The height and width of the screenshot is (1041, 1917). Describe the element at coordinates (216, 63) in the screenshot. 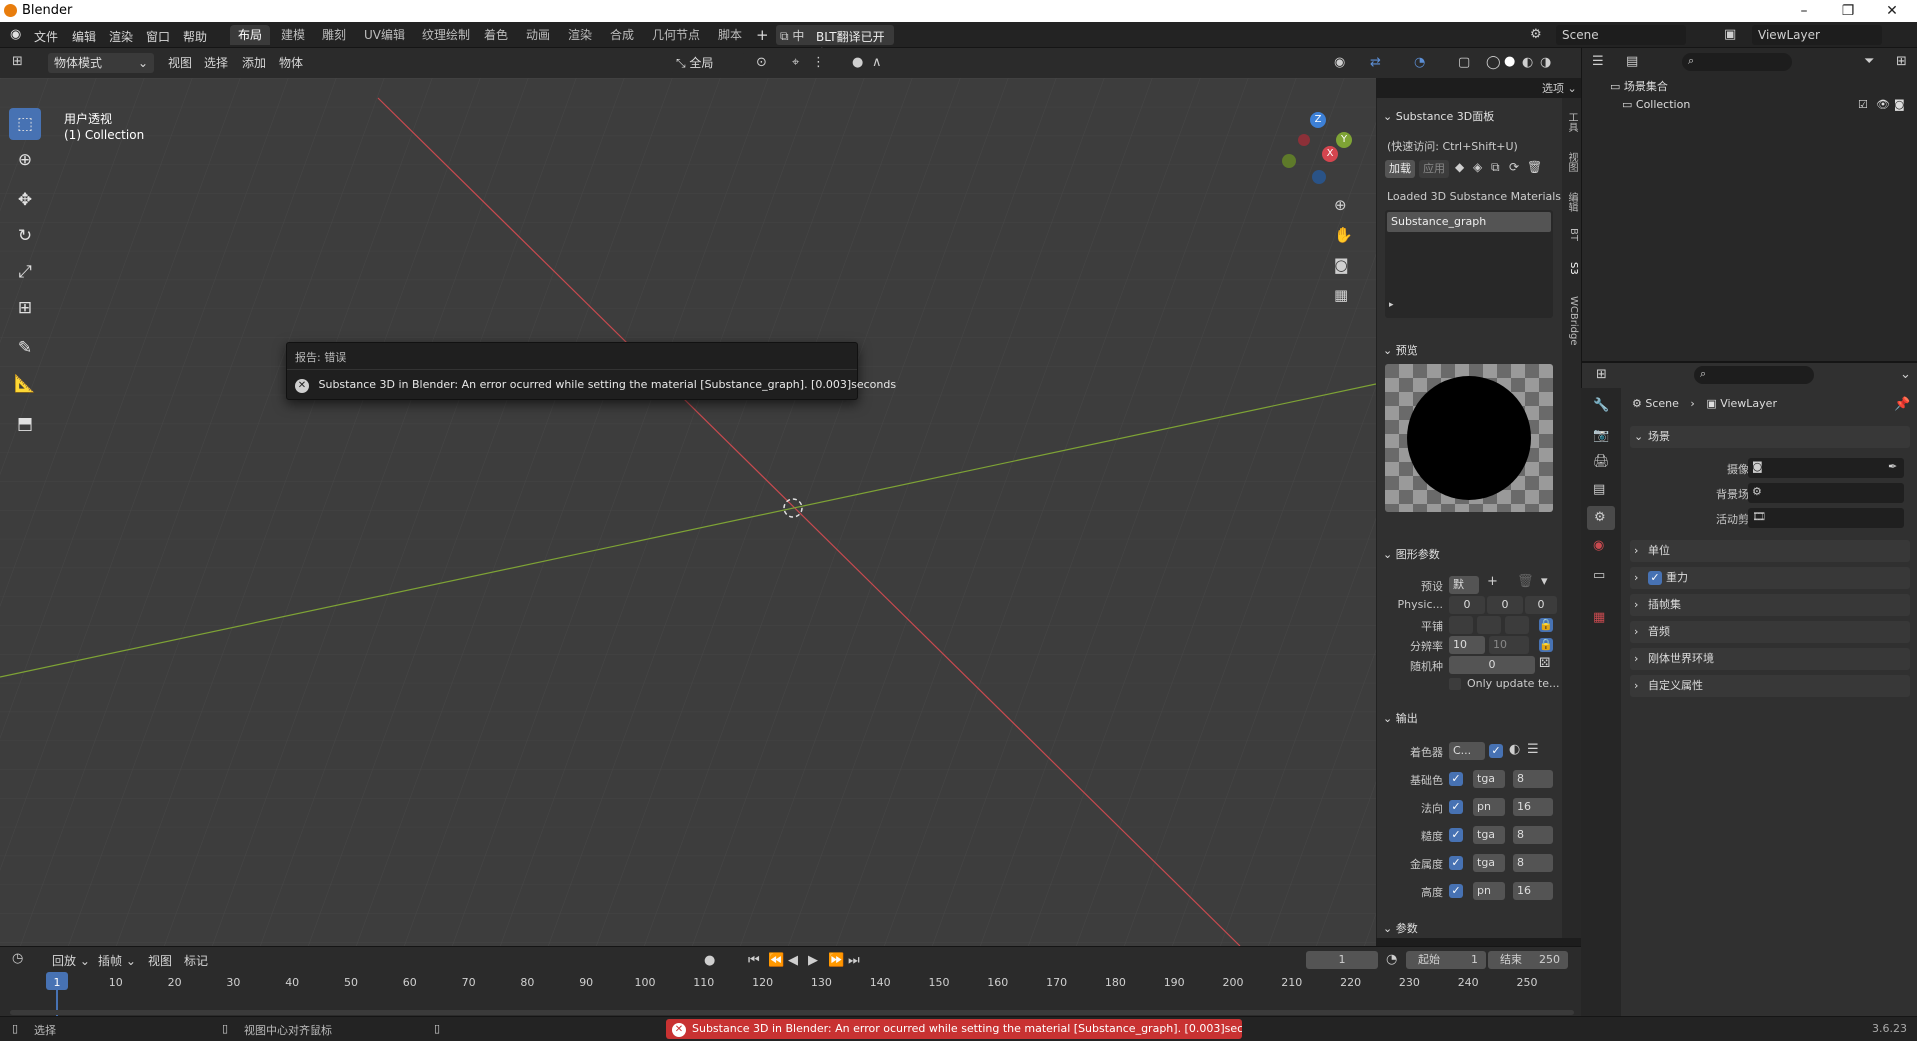

I see `menu-select: 选择` at that location.